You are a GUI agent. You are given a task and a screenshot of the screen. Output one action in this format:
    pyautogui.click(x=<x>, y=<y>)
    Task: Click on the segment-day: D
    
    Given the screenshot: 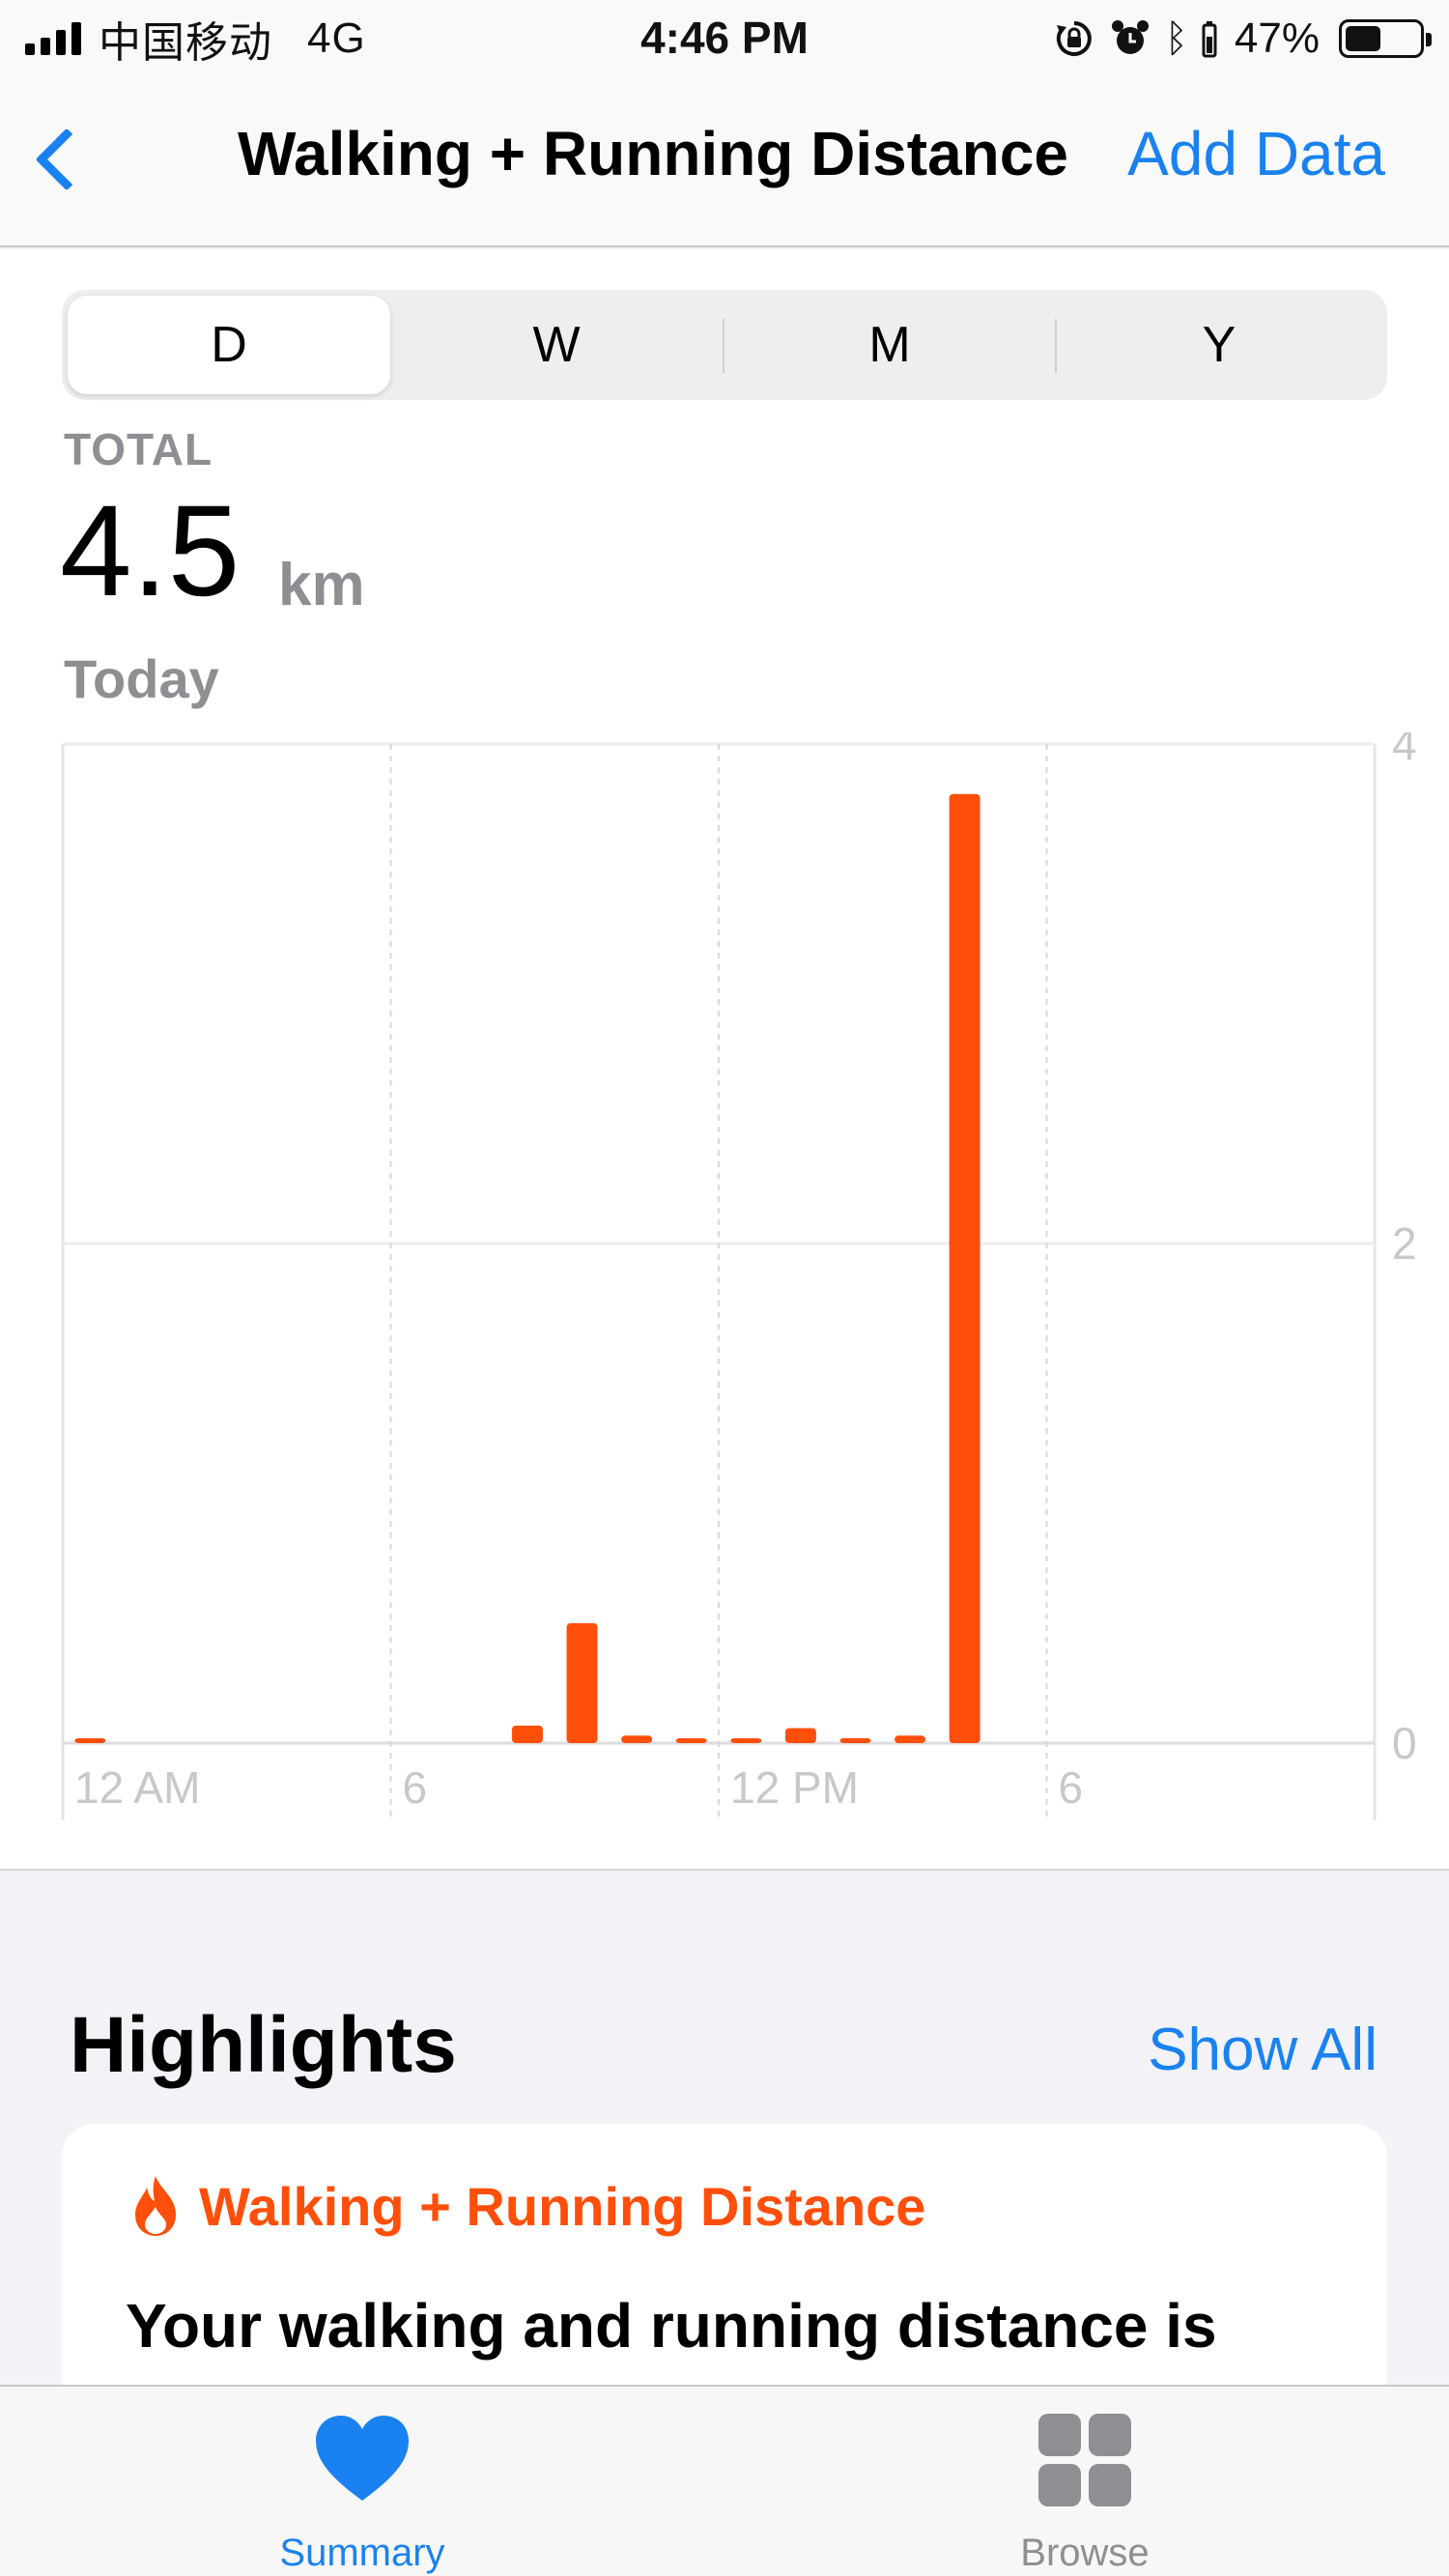 What is the action you would take?
    pyautogui.click(x=229, y=345)
    